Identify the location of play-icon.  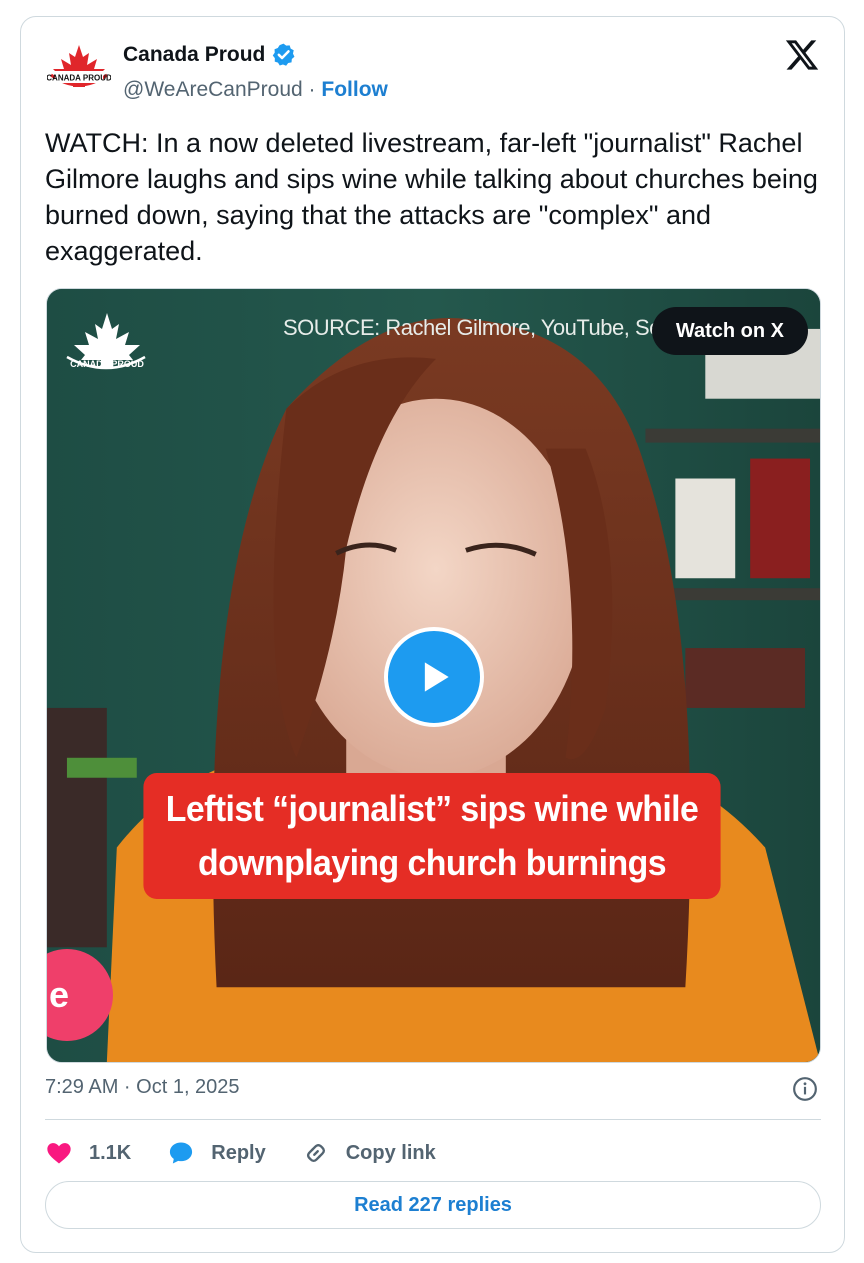
(436, 677).